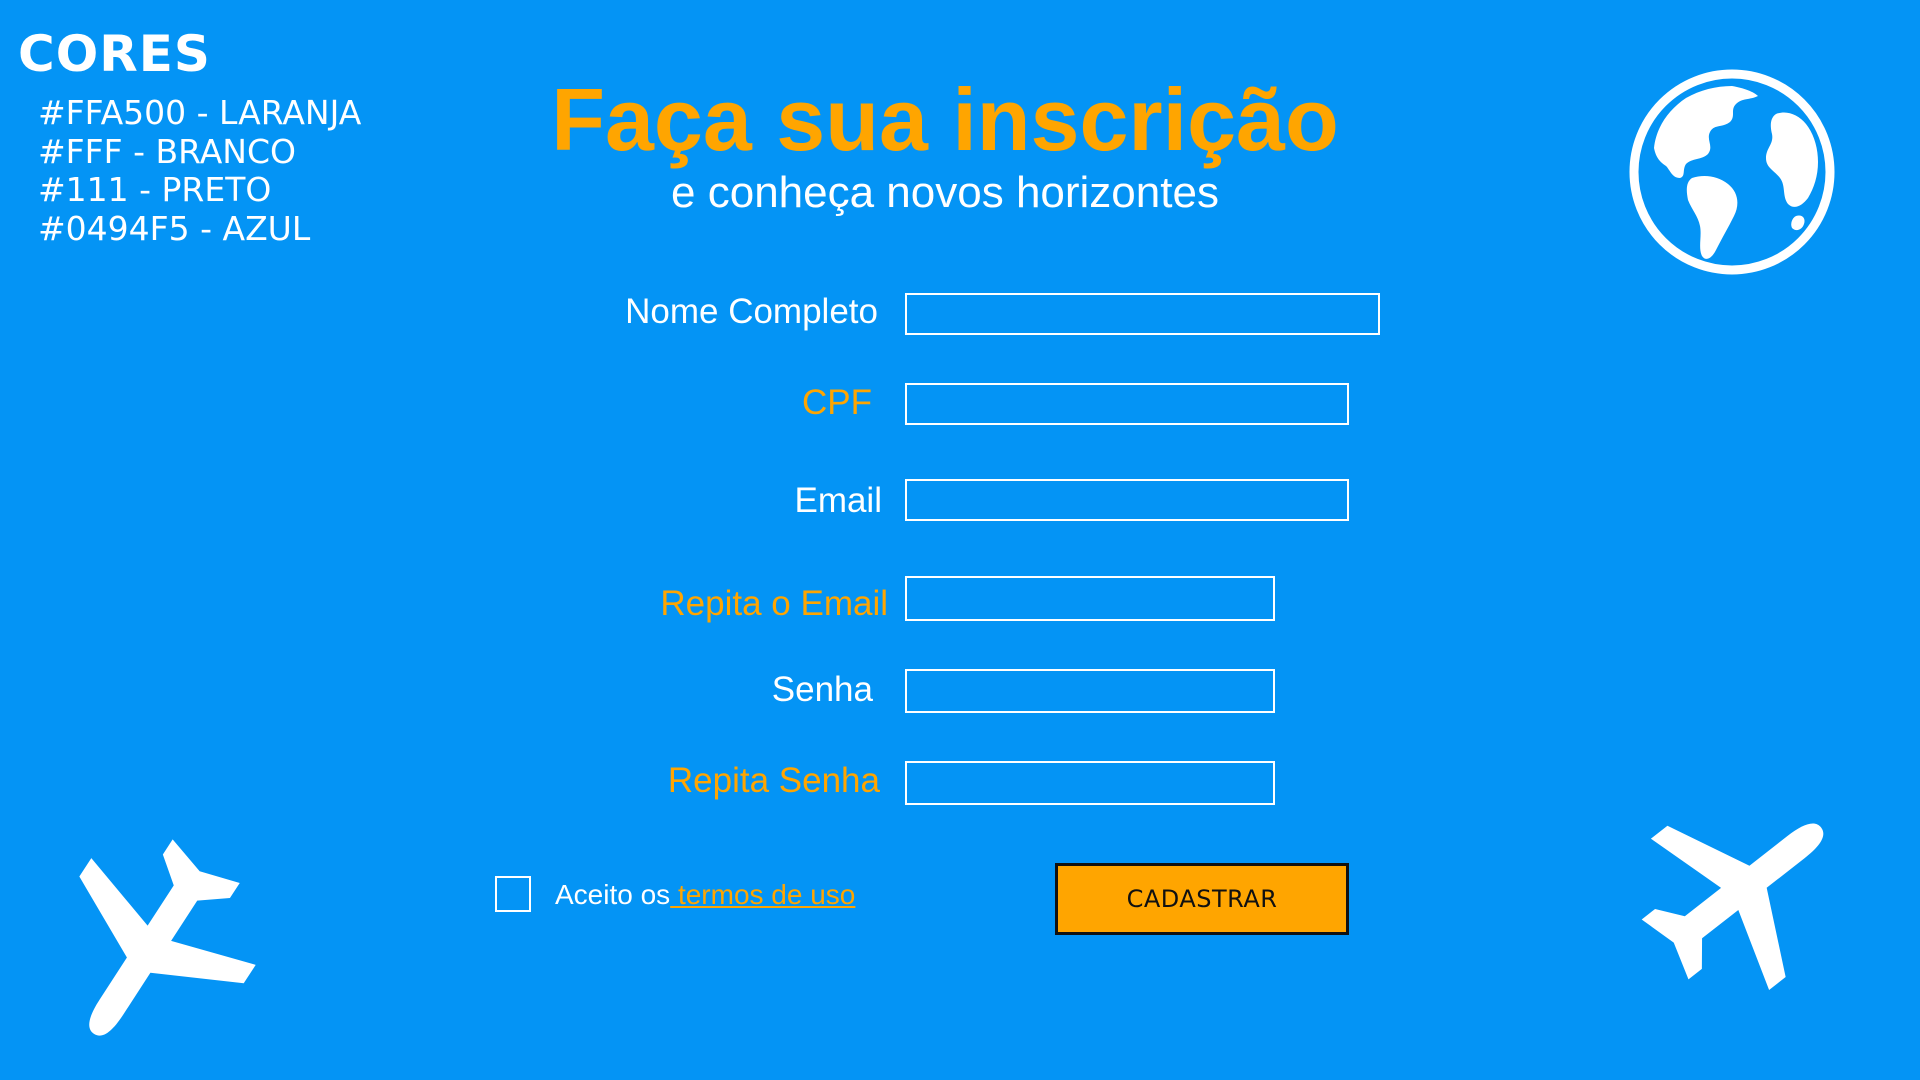  Describe the element at coordinates (774, 603) in the screenshot. I see `repeat-email-label: Repita o Email` at that location.